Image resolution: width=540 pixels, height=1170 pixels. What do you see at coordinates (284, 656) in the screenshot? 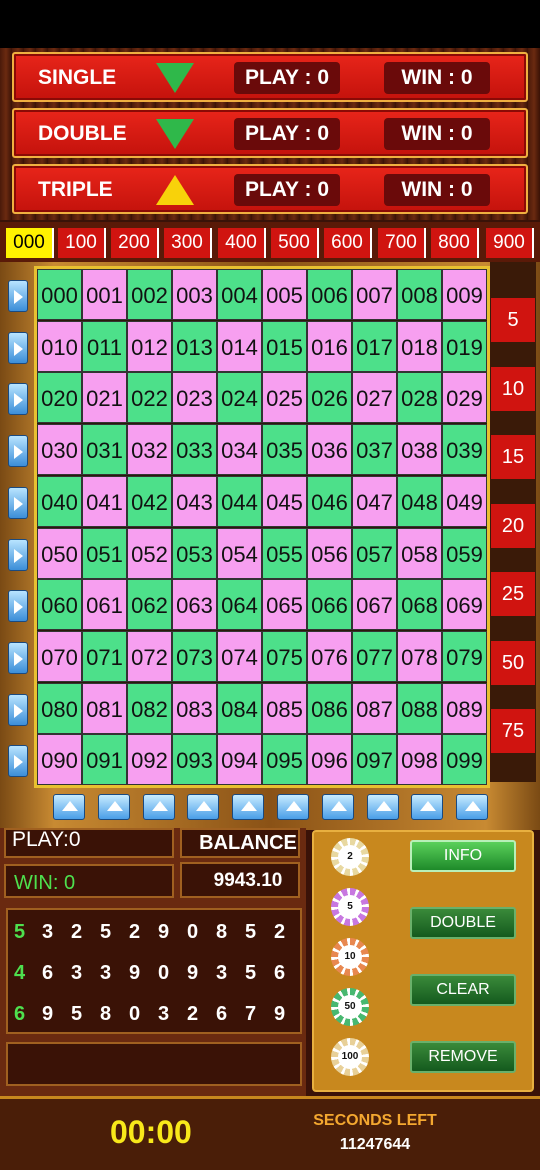
I see `number-cell: 075` at bounding box center [284, 656].